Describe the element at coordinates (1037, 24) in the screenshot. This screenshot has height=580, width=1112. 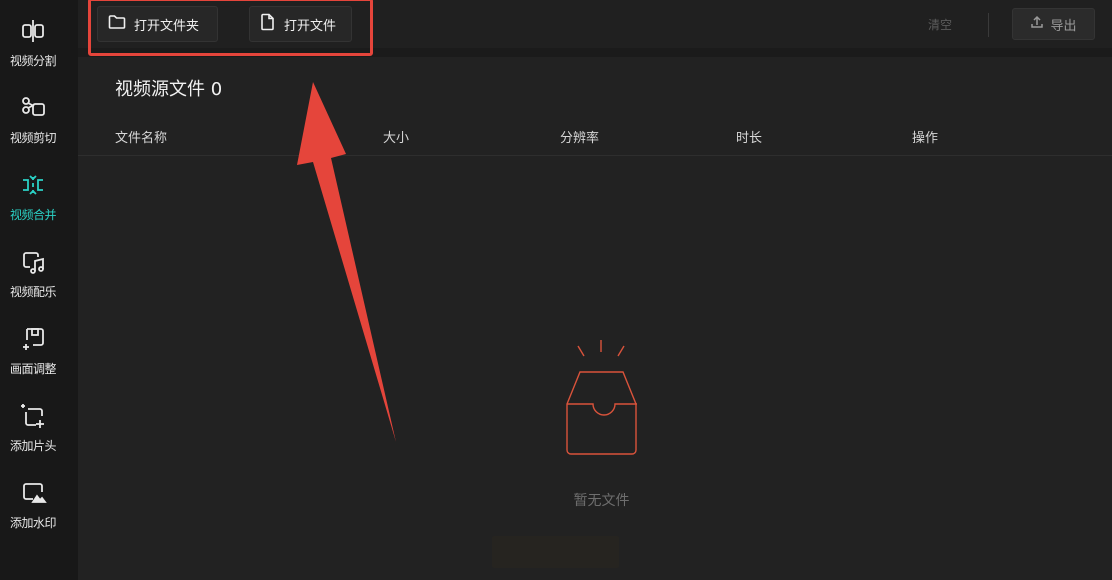
I see `upload-icon` at that location.